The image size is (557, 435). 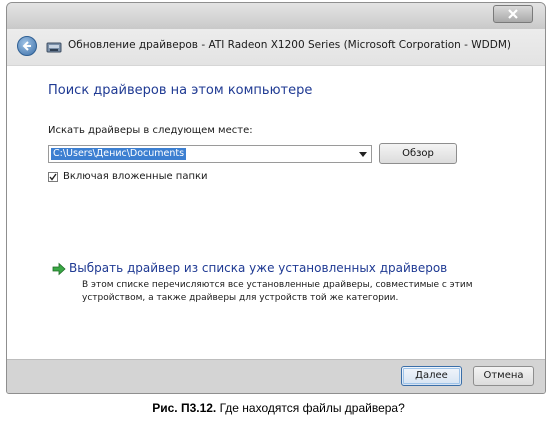 I want to click on path-combobox: C:\Users\Денис\Documents, so click(x=210, y=154).